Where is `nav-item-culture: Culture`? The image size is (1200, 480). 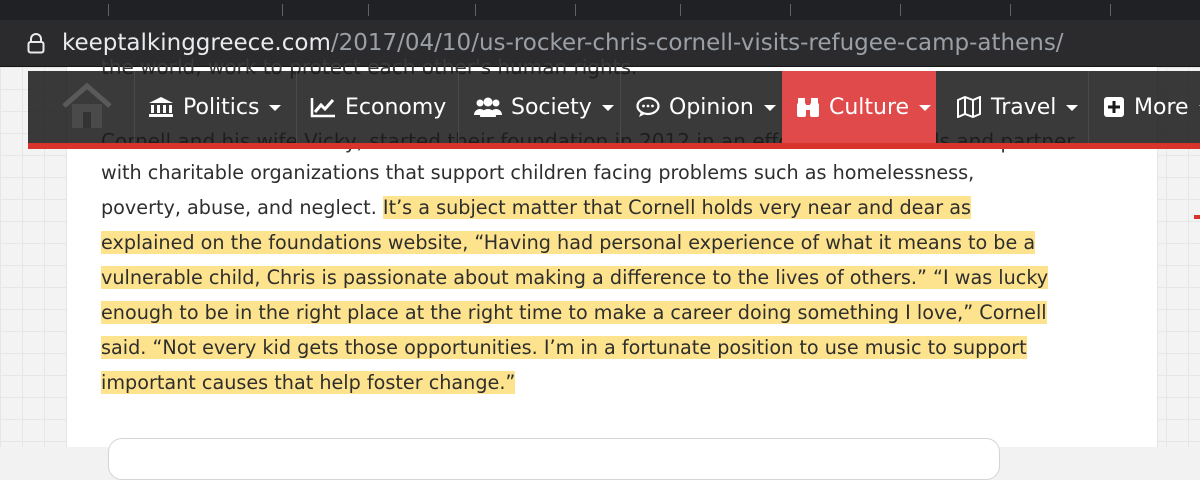 nav-item-culture: Culture is located at coordinates (859, 107).